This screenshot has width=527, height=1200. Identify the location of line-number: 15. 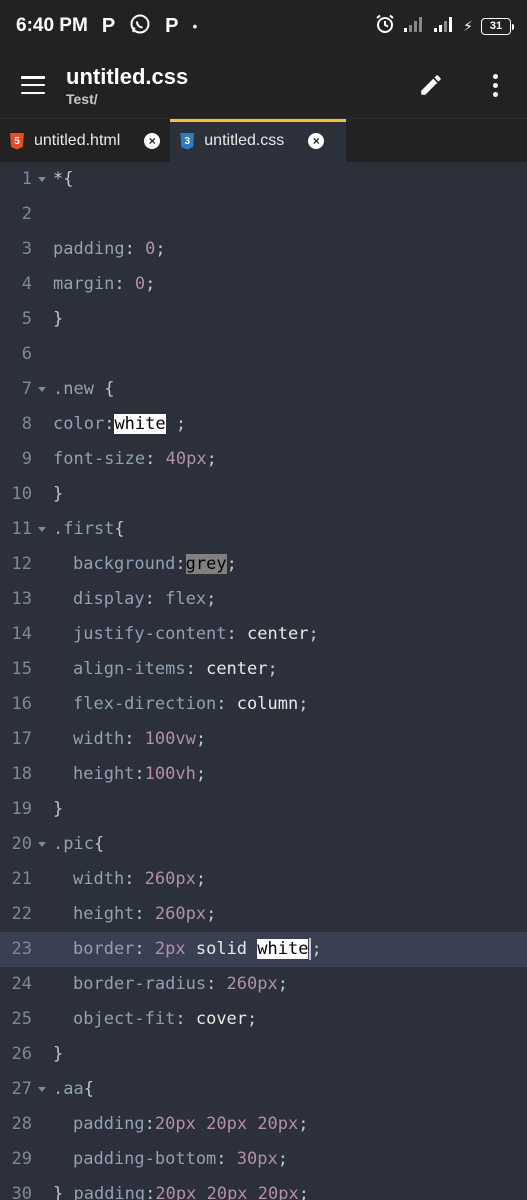
(26, 669).